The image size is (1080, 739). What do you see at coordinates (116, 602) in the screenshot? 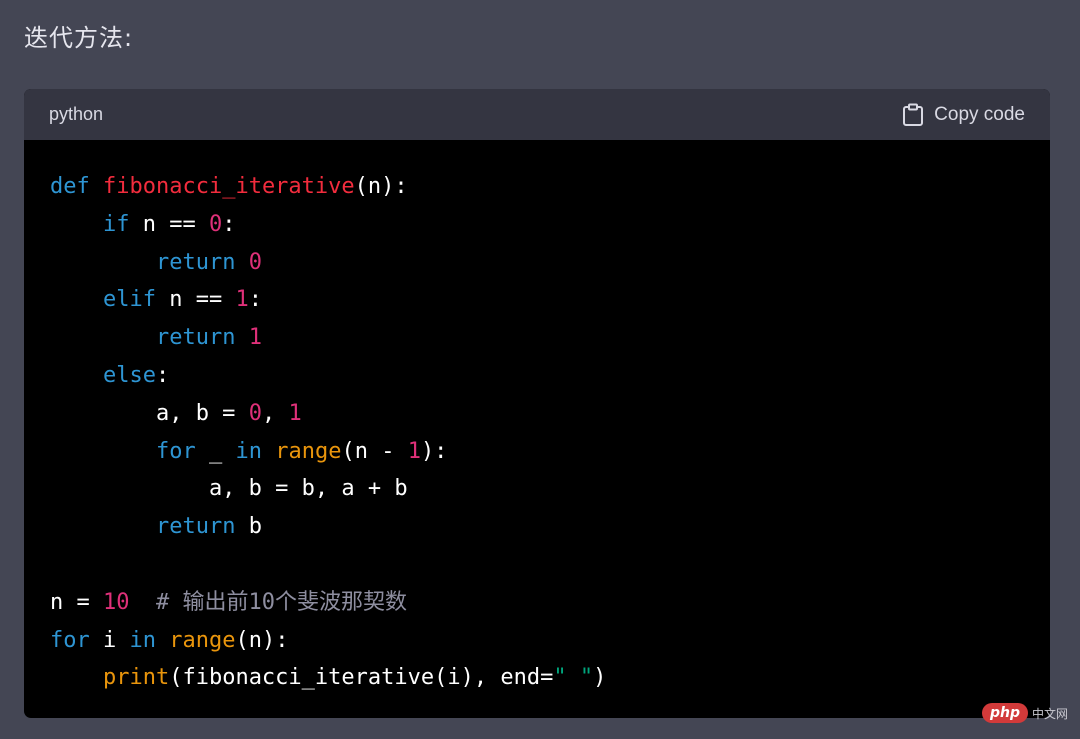
I see `code-token: 10` at bounding box center [116, 602].